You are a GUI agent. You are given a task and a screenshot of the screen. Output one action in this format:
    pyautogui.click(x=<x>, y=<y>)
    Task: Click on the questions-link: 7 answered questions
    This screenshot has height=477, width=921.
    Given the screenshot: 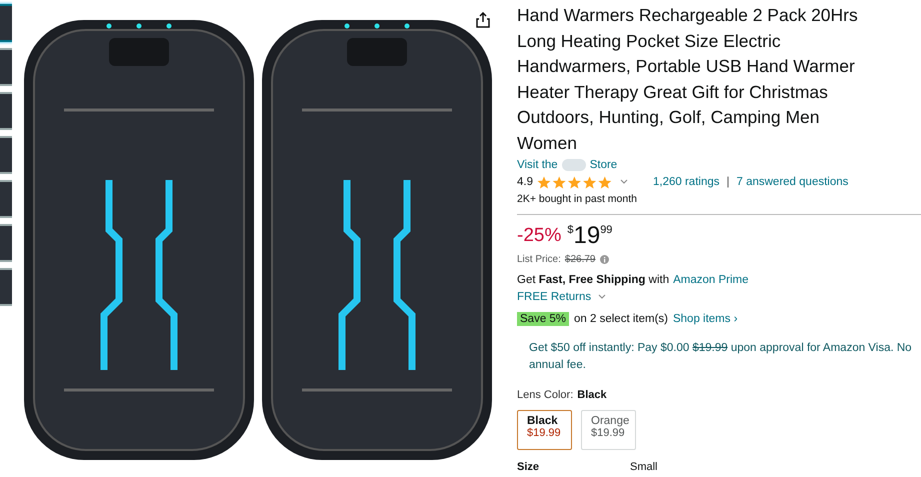 What is the action you would take?
    pyautogui.click(x=792, y=182)
    